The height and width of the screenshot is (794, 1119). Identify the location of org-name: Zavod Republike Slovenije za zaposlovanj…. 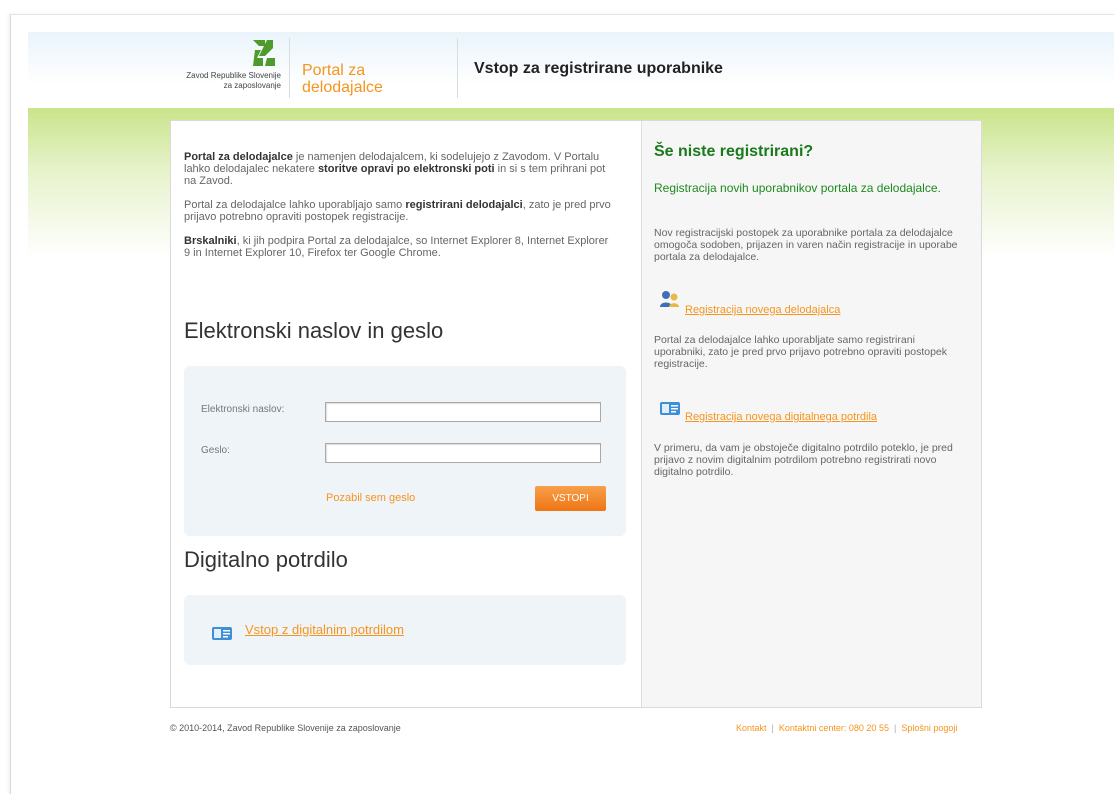
(226, 81).